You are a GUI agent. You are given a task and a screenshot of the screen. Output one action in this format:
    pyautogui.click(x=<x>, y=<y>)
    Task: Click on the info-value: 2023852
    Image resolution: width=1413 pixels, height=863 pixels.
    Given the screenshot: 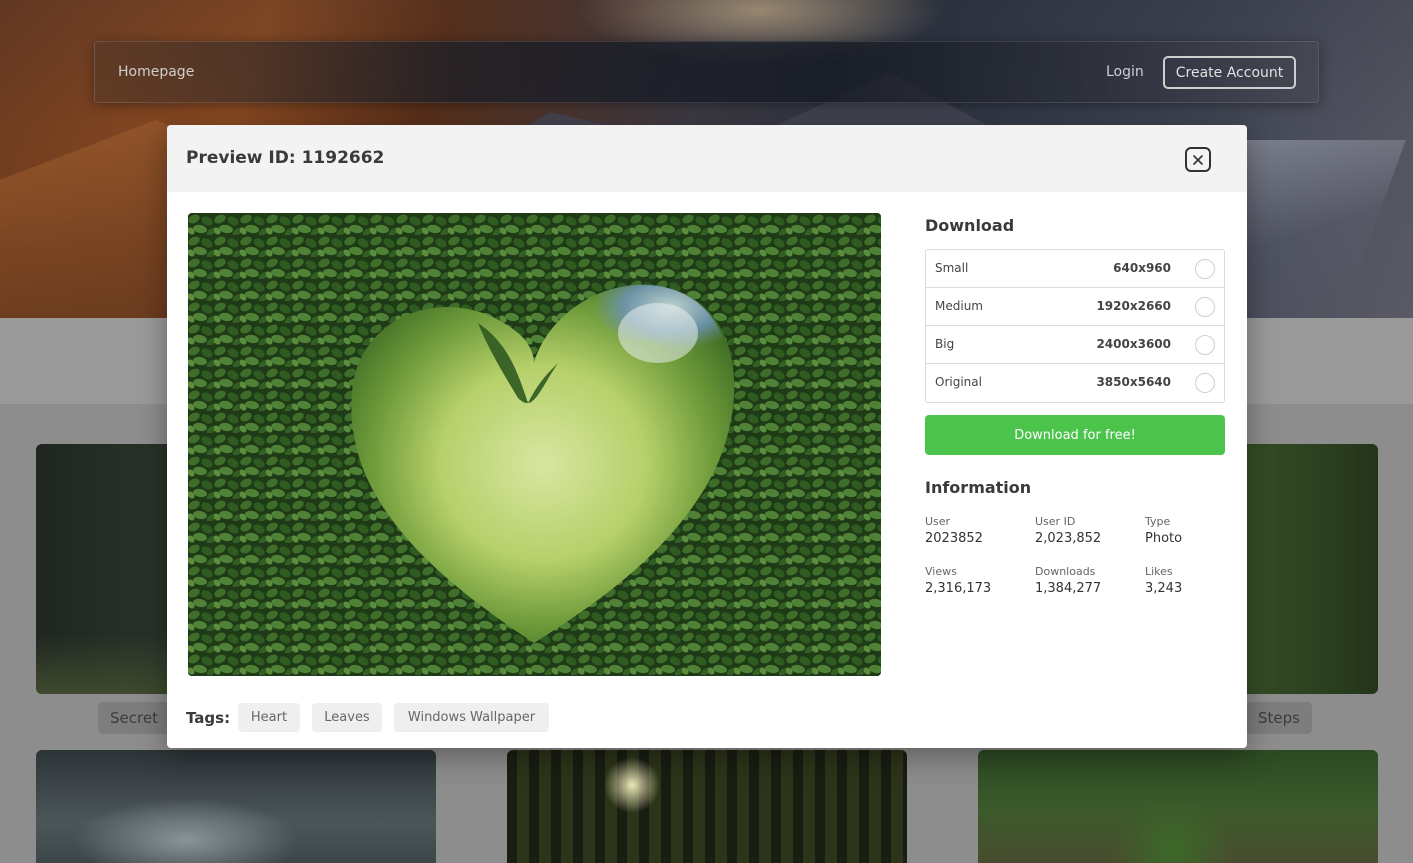 What is the action you would take?
    pyautogui.click(x=954, y=538)
    